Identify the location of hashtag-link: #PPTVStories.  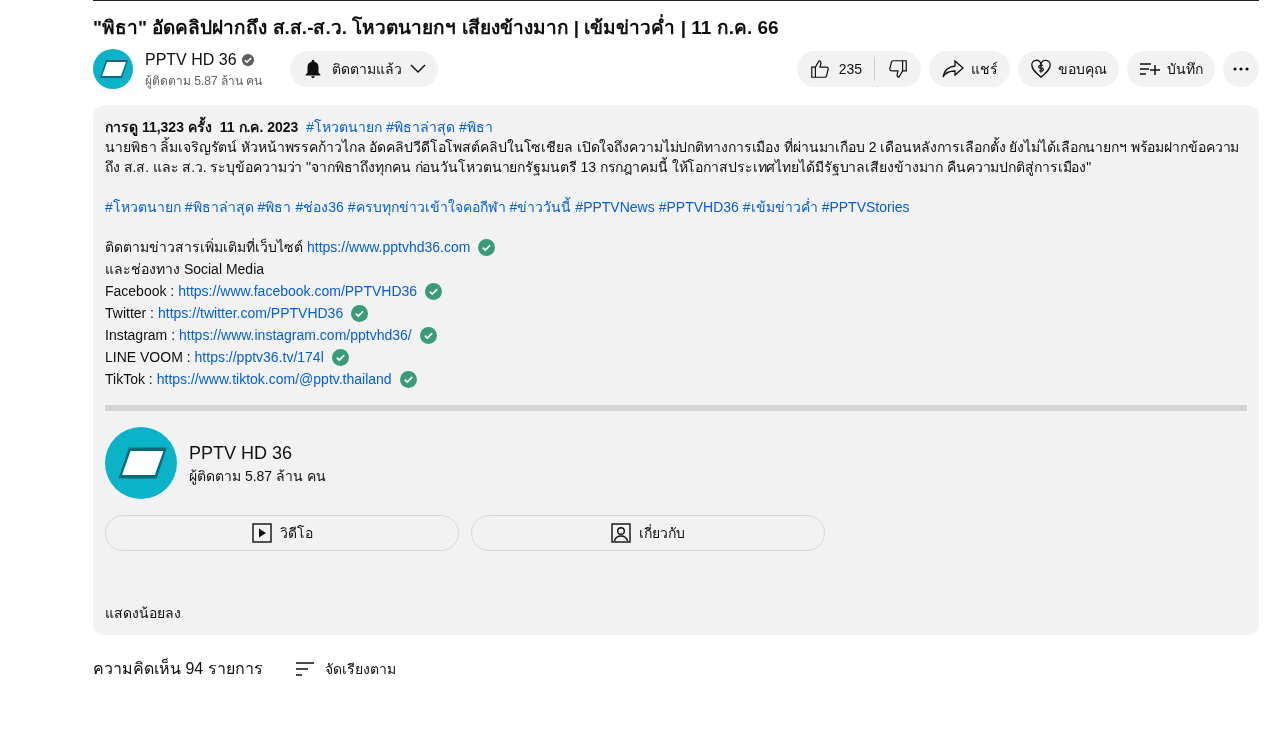
(865, 207).